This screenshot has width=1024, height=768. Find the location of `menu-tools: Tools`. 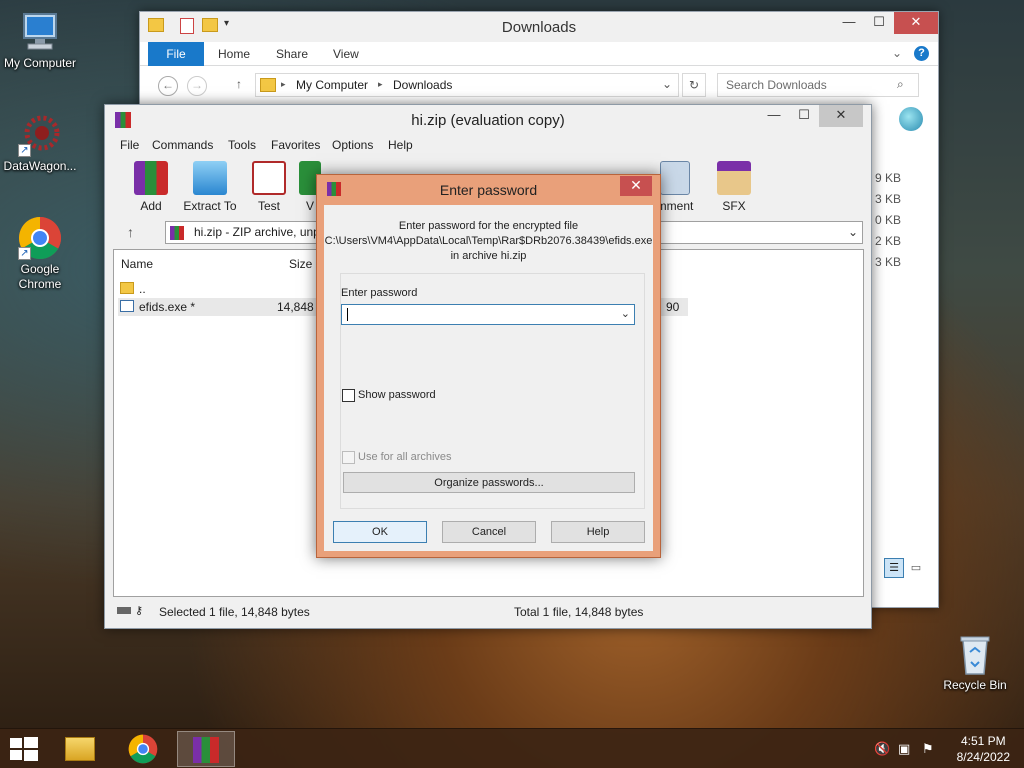

menu-tools: Tools is located at coordinates (242, 145).